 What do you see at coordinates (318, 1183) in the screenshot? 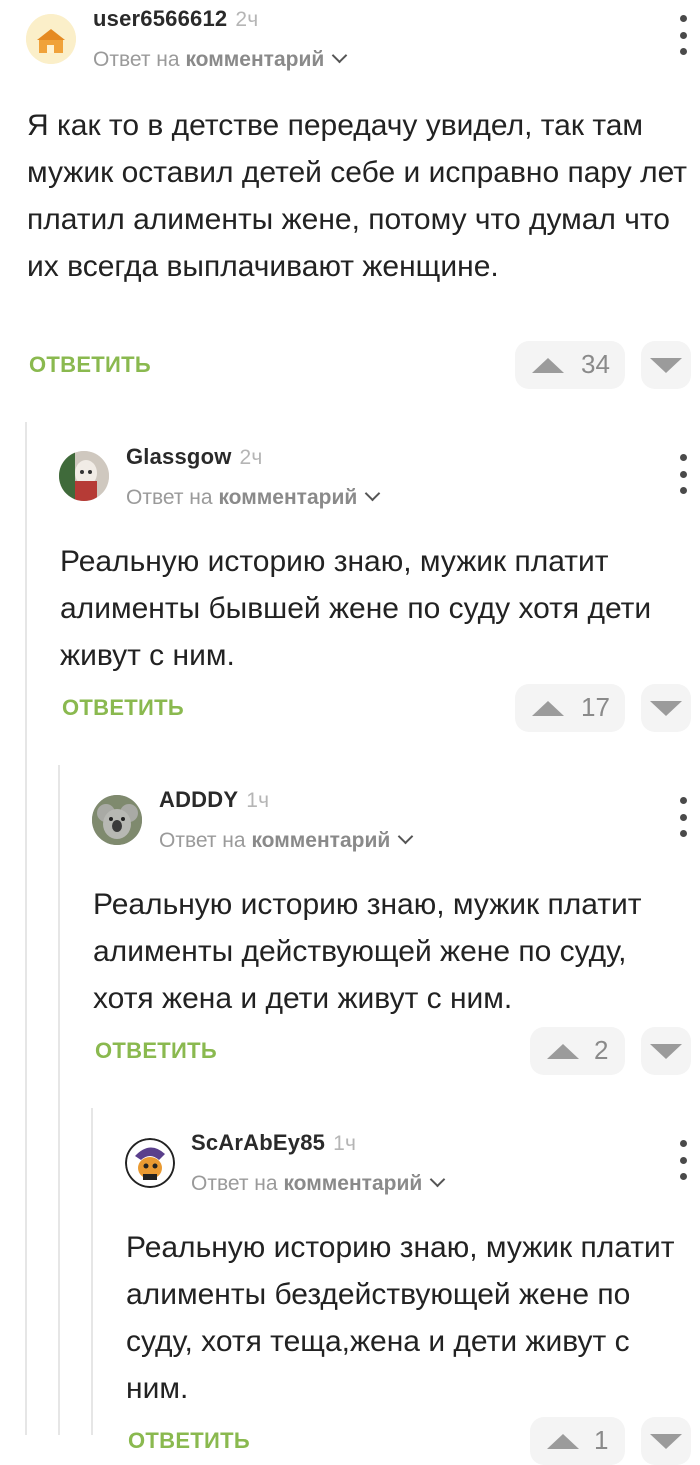
I see `reply-to-link: Ответ на комментарий` at bounding box center [318, 1183].